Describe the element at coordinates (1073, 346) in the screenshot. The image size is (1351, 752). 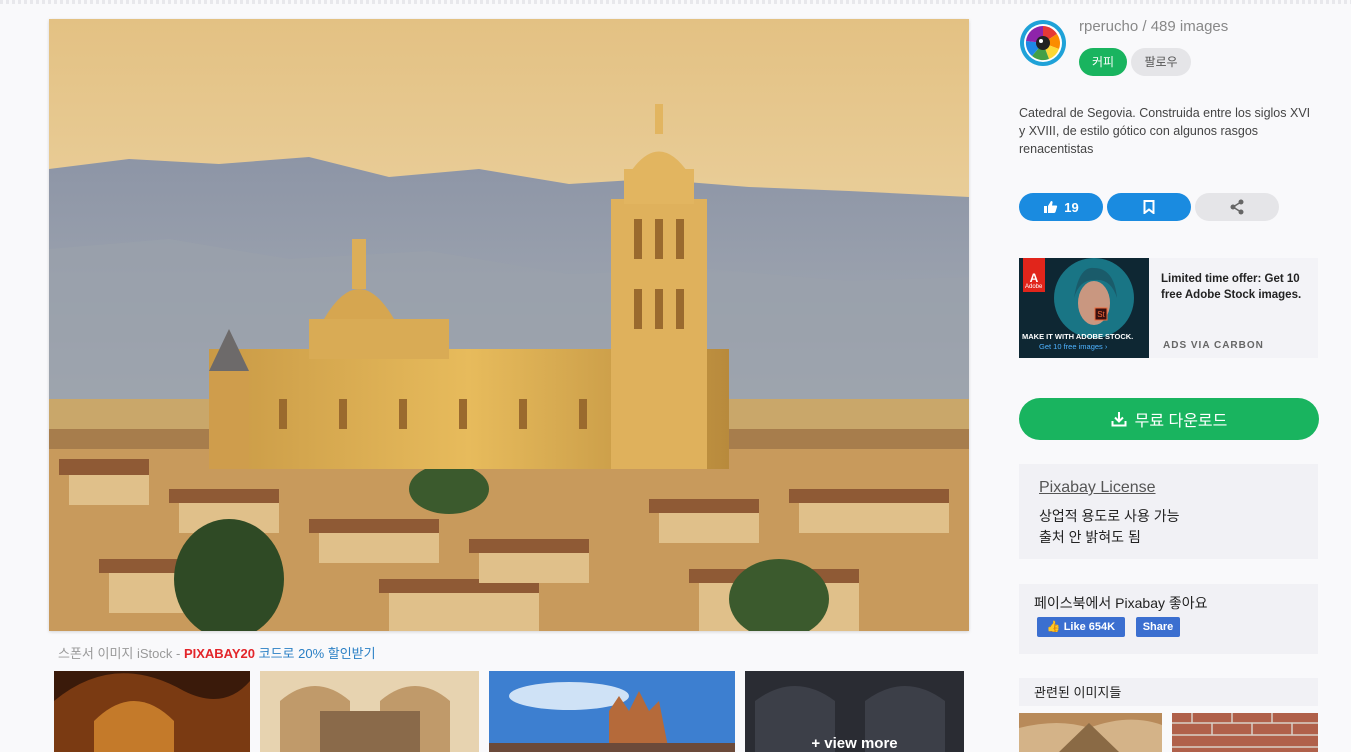
I see `ad-cta: Get 10 free images ›` at that location.